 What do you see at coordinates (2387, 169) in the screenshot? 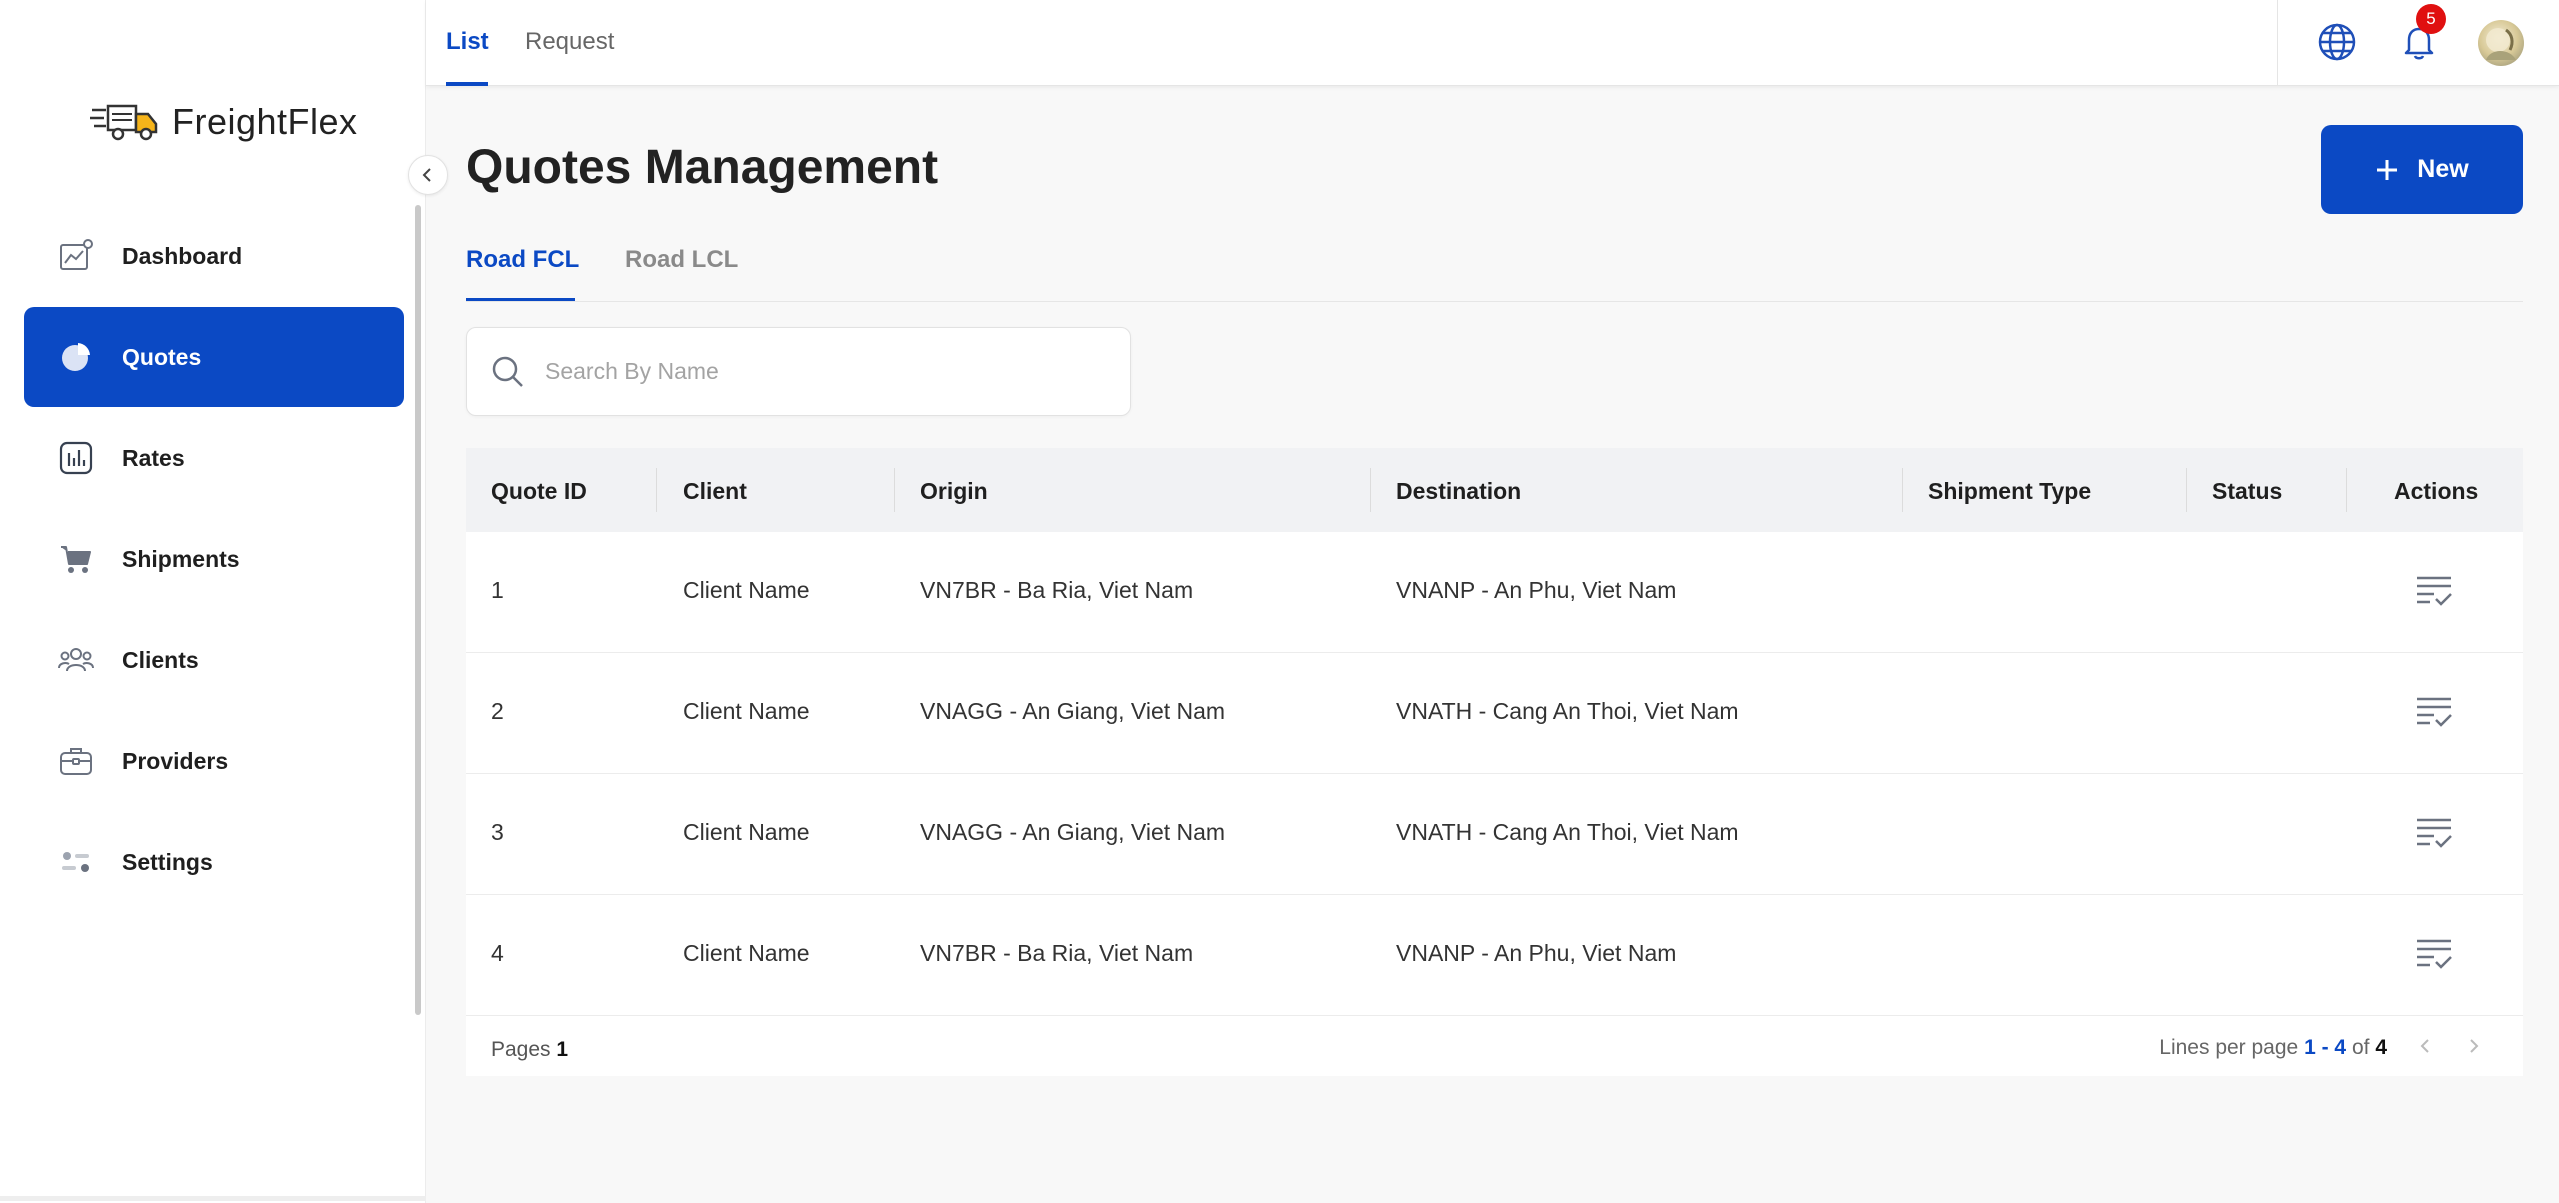
I see `plus-icon` at bounding box center [2387, 169].